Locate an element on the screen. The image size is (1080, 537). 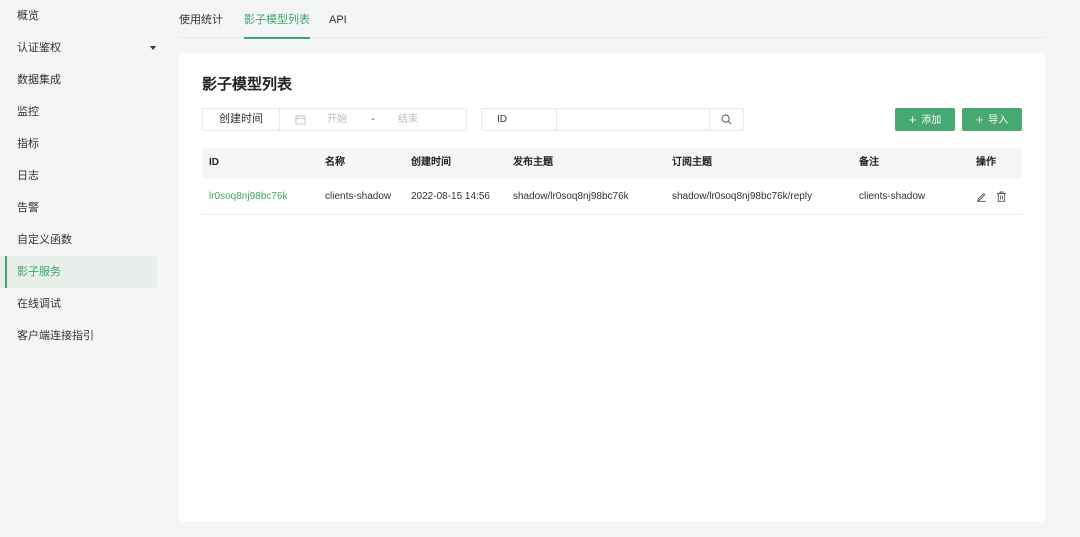
sidebar-item-label: 在线调试 is located at coordinates (39, 304).